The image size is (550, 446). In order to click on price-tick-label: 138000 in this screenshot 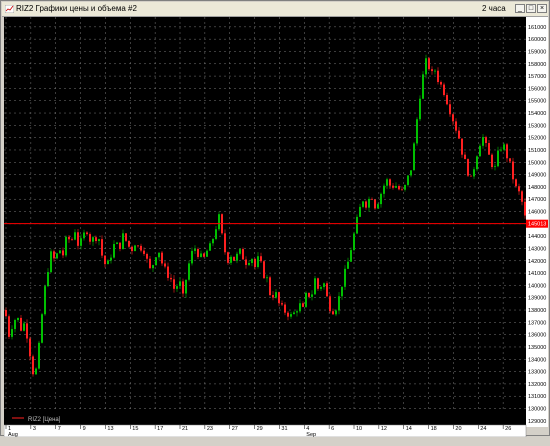, I will do `click(537, 311)`.